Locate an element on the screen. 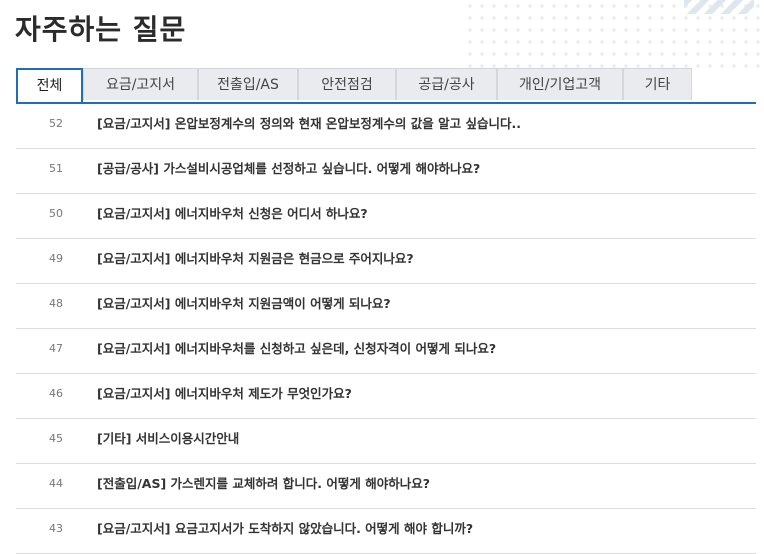 This screenshot has width=764, height=554. faq-row: 44 [전출입/AS] 가스렌지를 교체하려 합니다. 어떻게 해야하나요? is located at coordinates (386, 486).